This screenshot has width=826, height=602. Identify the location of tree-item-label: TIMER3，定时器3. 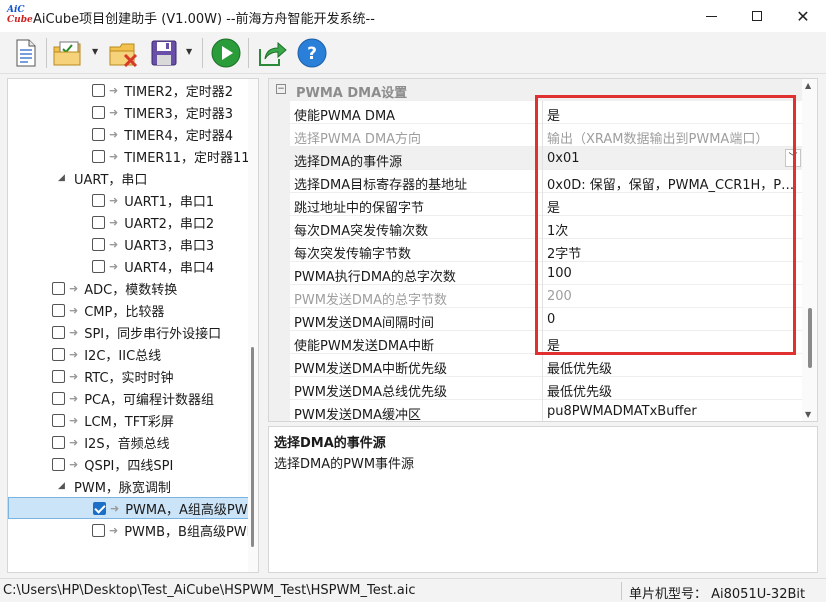
(178, 114).